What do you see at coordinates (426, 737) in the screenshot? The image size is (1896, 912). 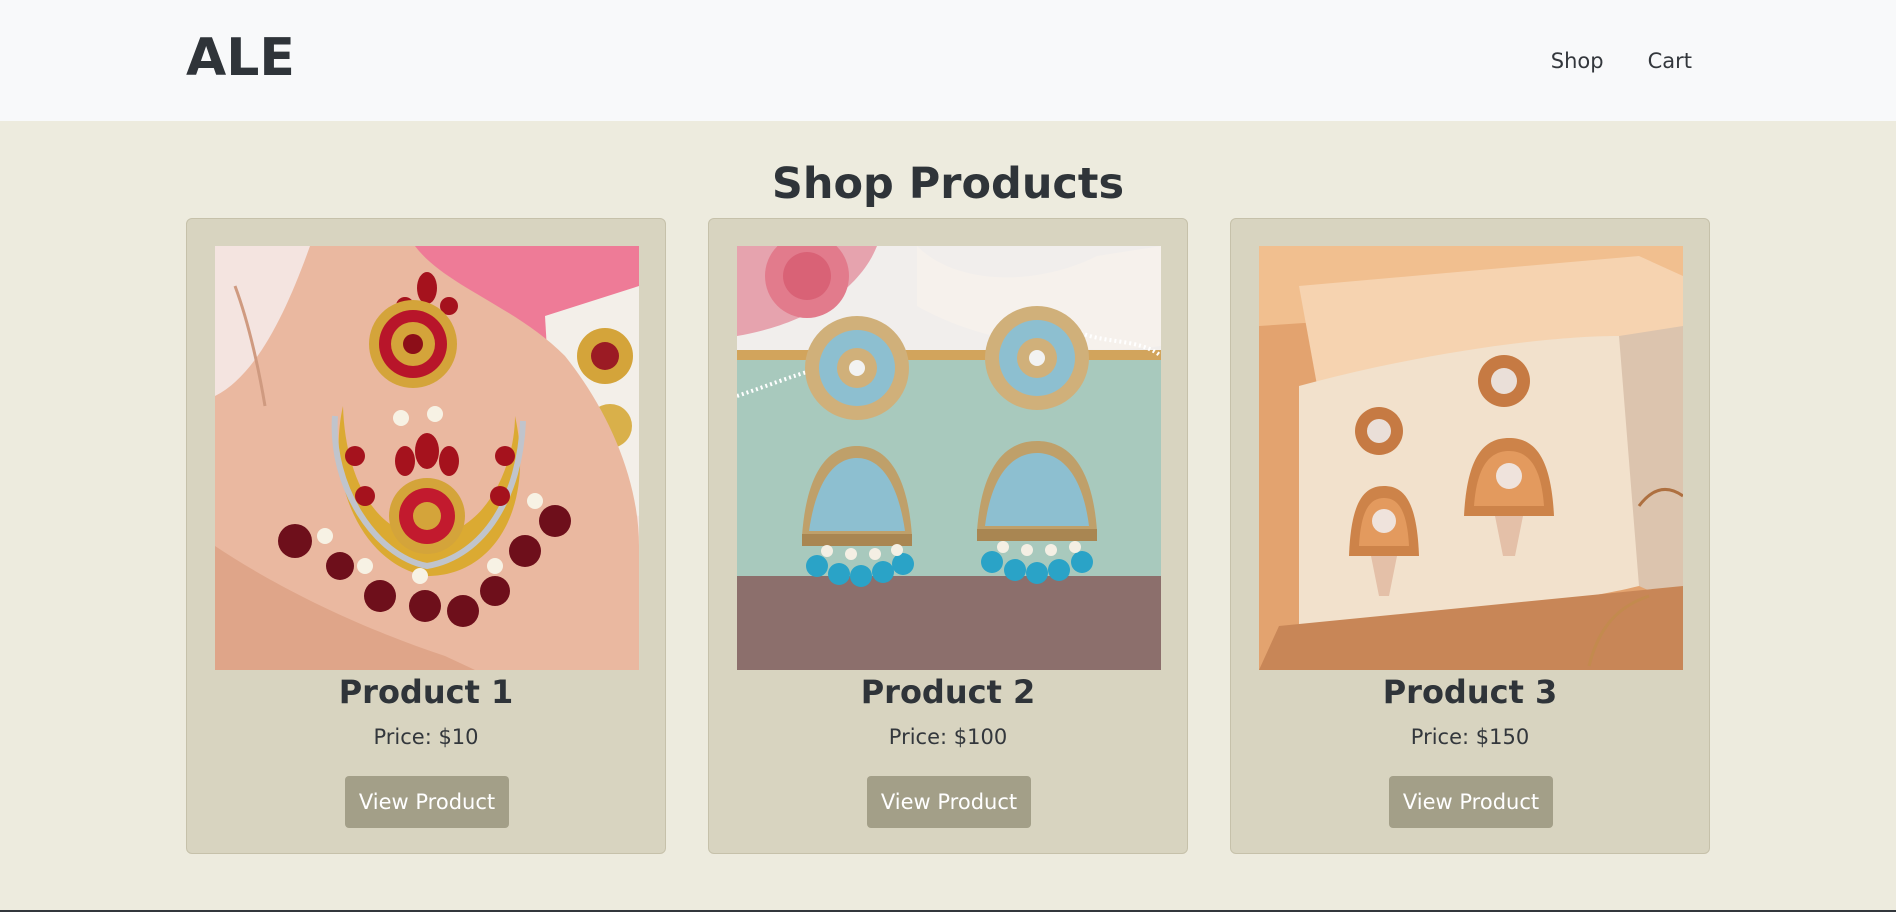 I see `product-price: Price: $10` at bounding box center [426, 737].